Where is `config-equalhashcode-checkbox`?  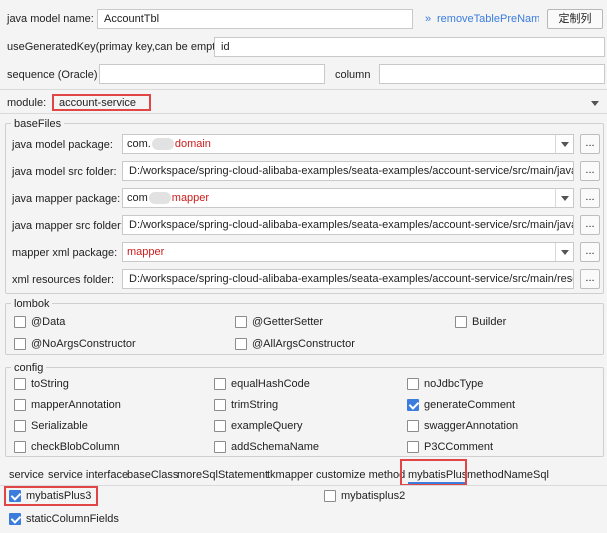
config-equalhashcode-checkbox is located at coordinates (220, 384).